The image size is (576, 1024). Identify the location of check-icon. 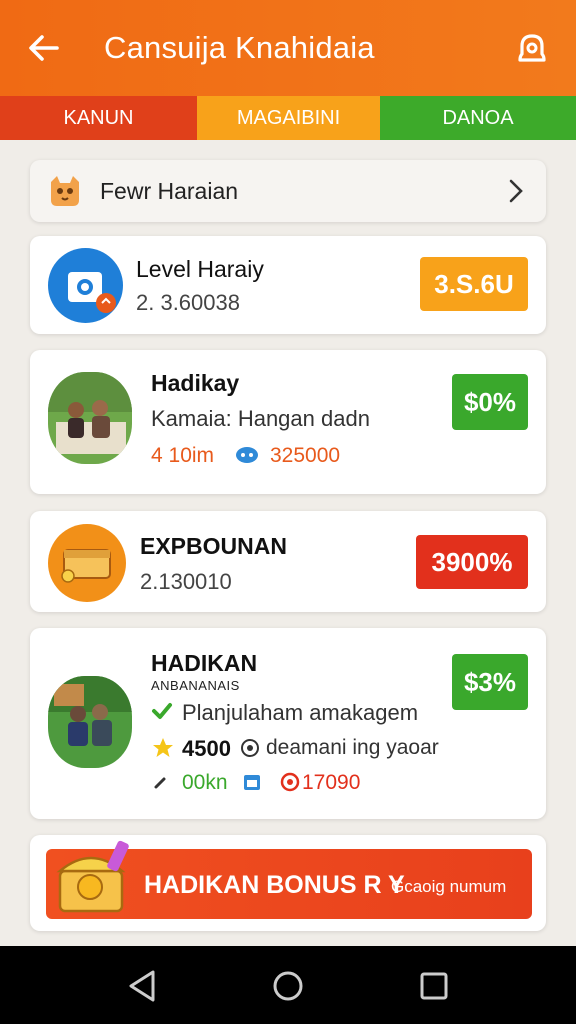
(162, 711).